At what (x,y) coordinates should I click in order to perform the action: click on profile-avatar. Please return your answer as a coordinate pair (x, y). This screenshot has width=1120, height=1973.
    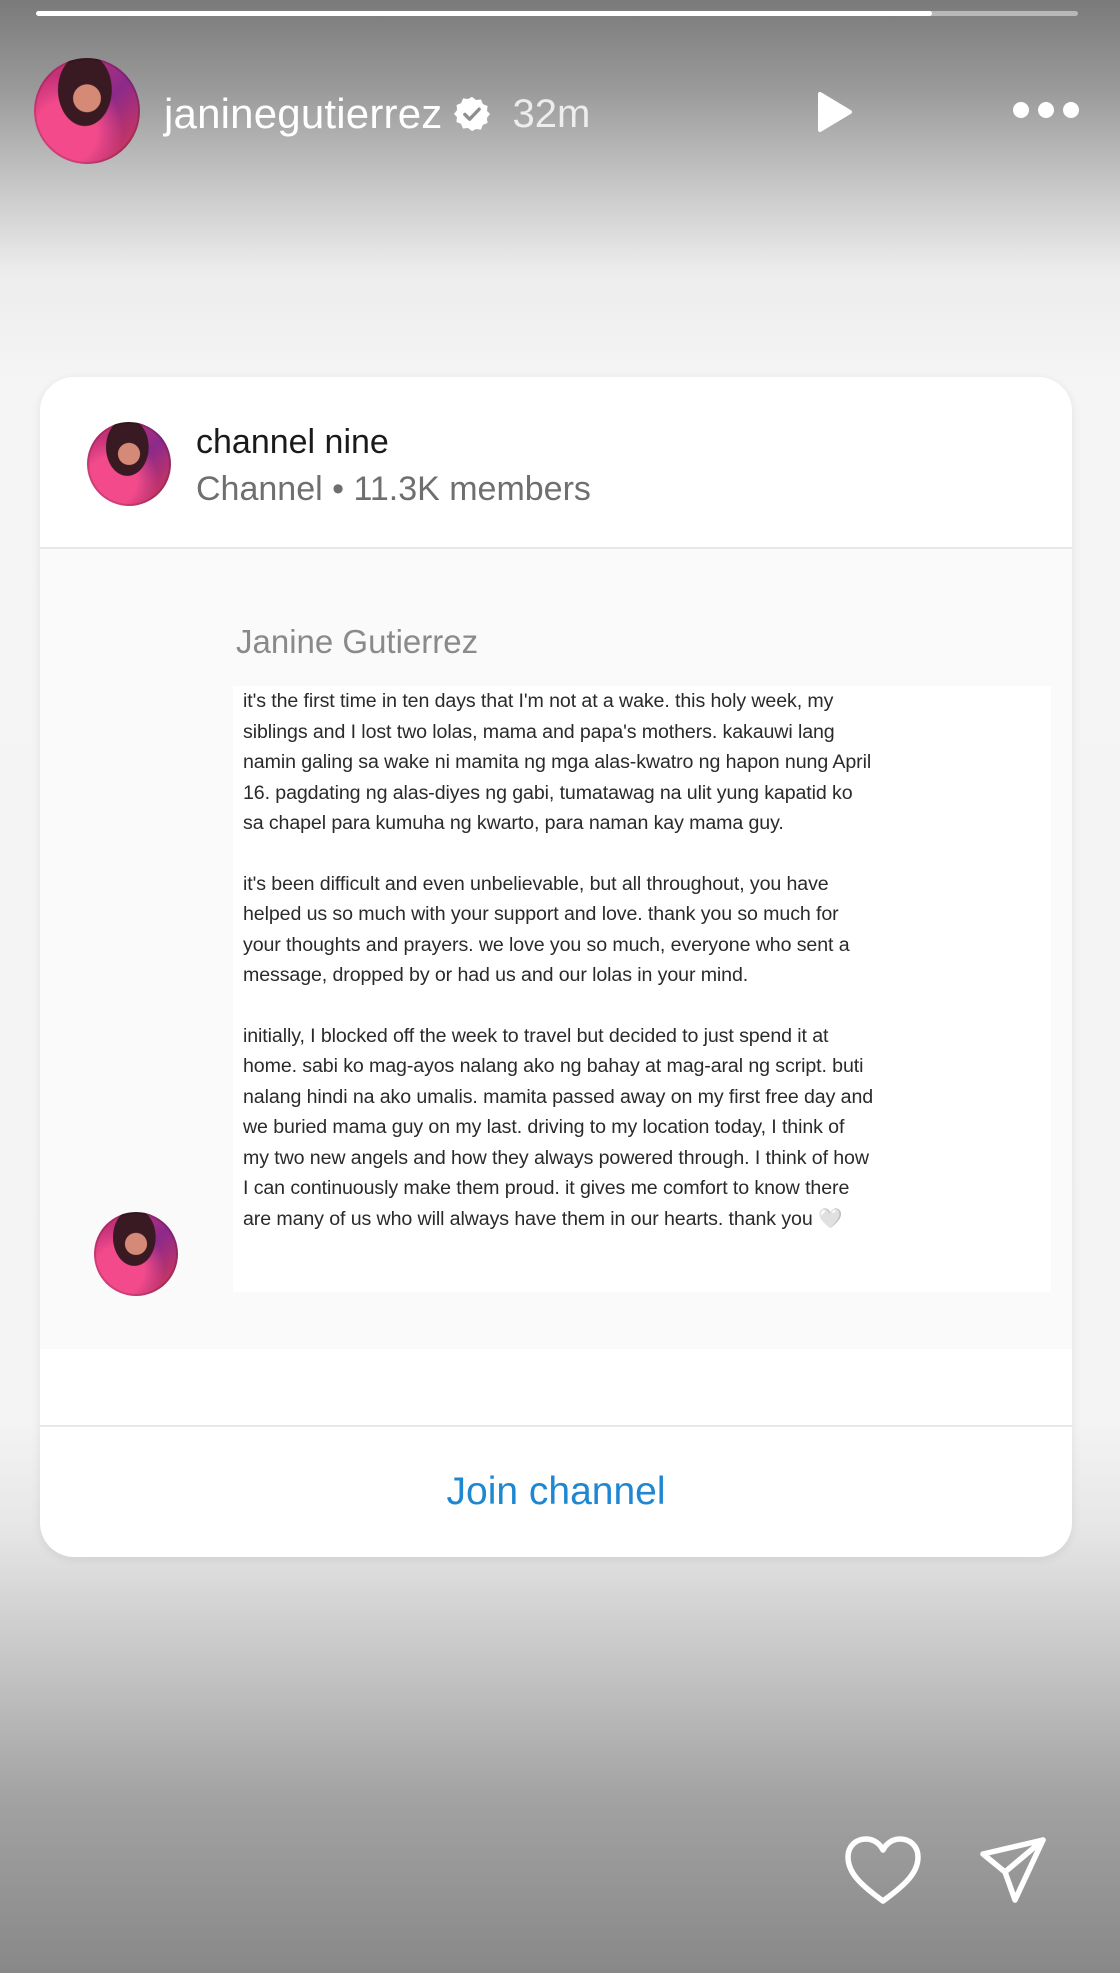
    Looking at the image, I should click on (87, 111).